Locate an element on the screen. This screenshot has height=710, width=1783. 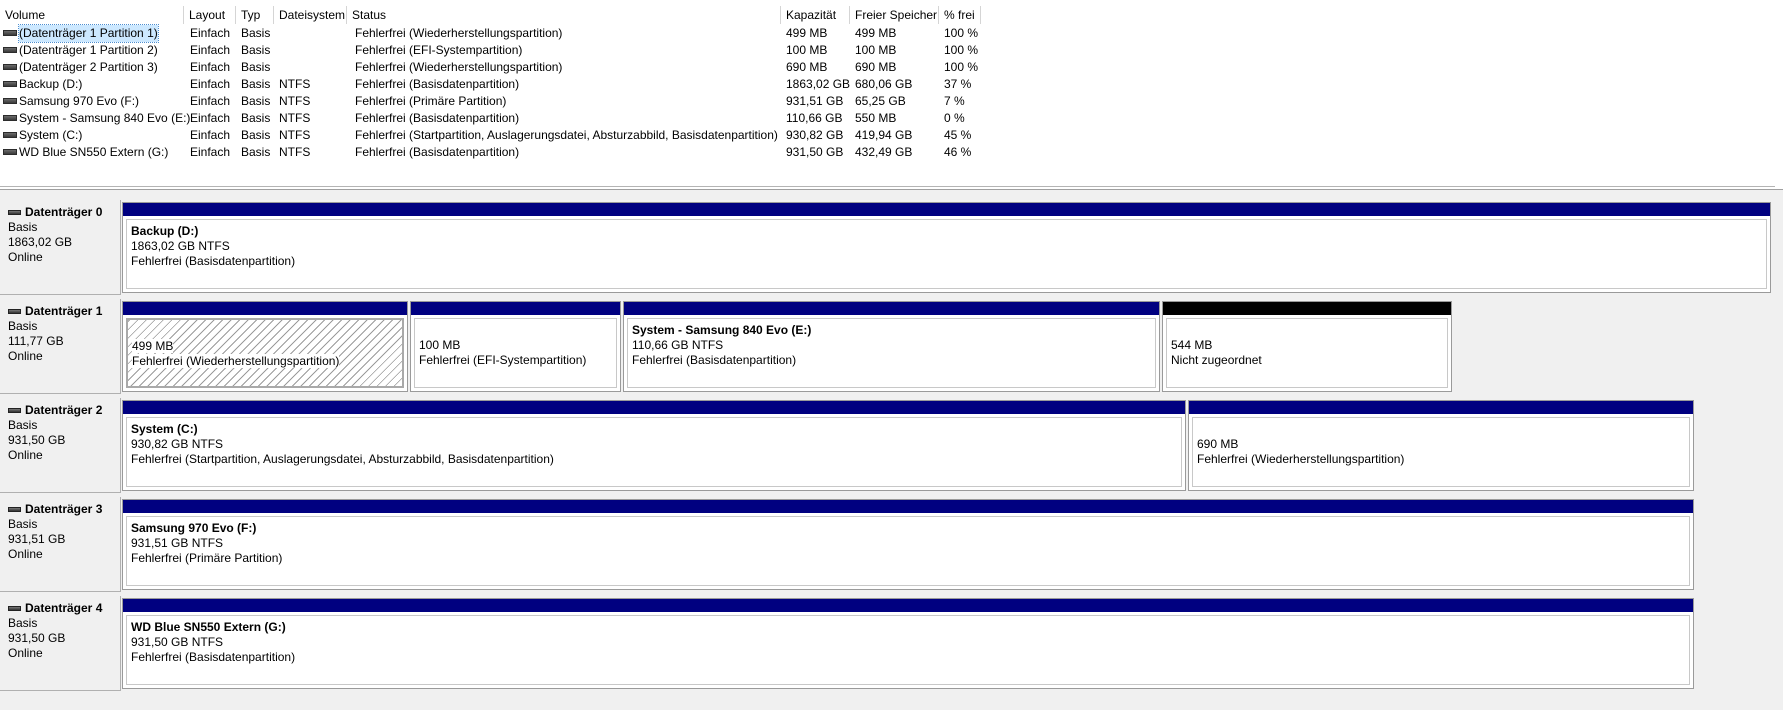
cell-kapazitaet: 100 MB is located at coordinates (807, 50).